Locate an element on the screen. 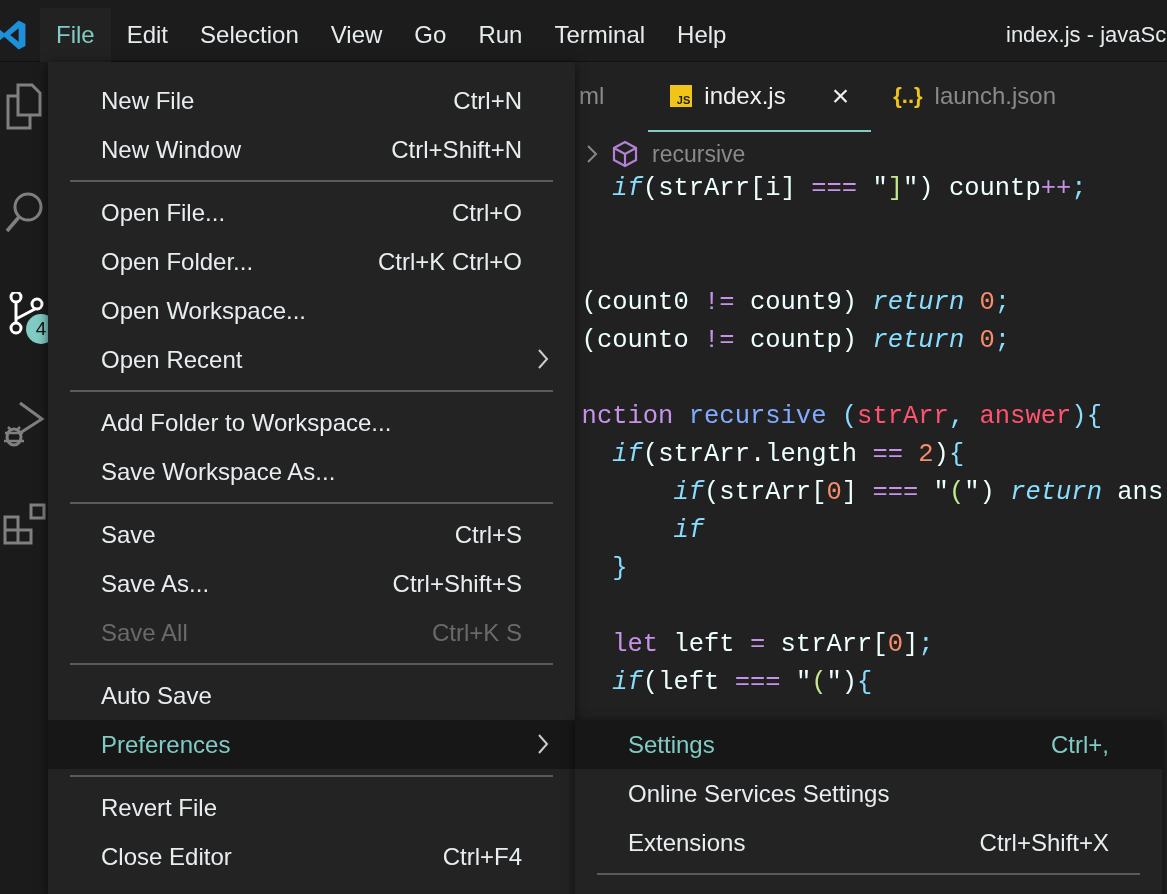 The width and height of the screenshot is (1167, 894). menu-bar-item: Selection is located at coordinates (249, 34).